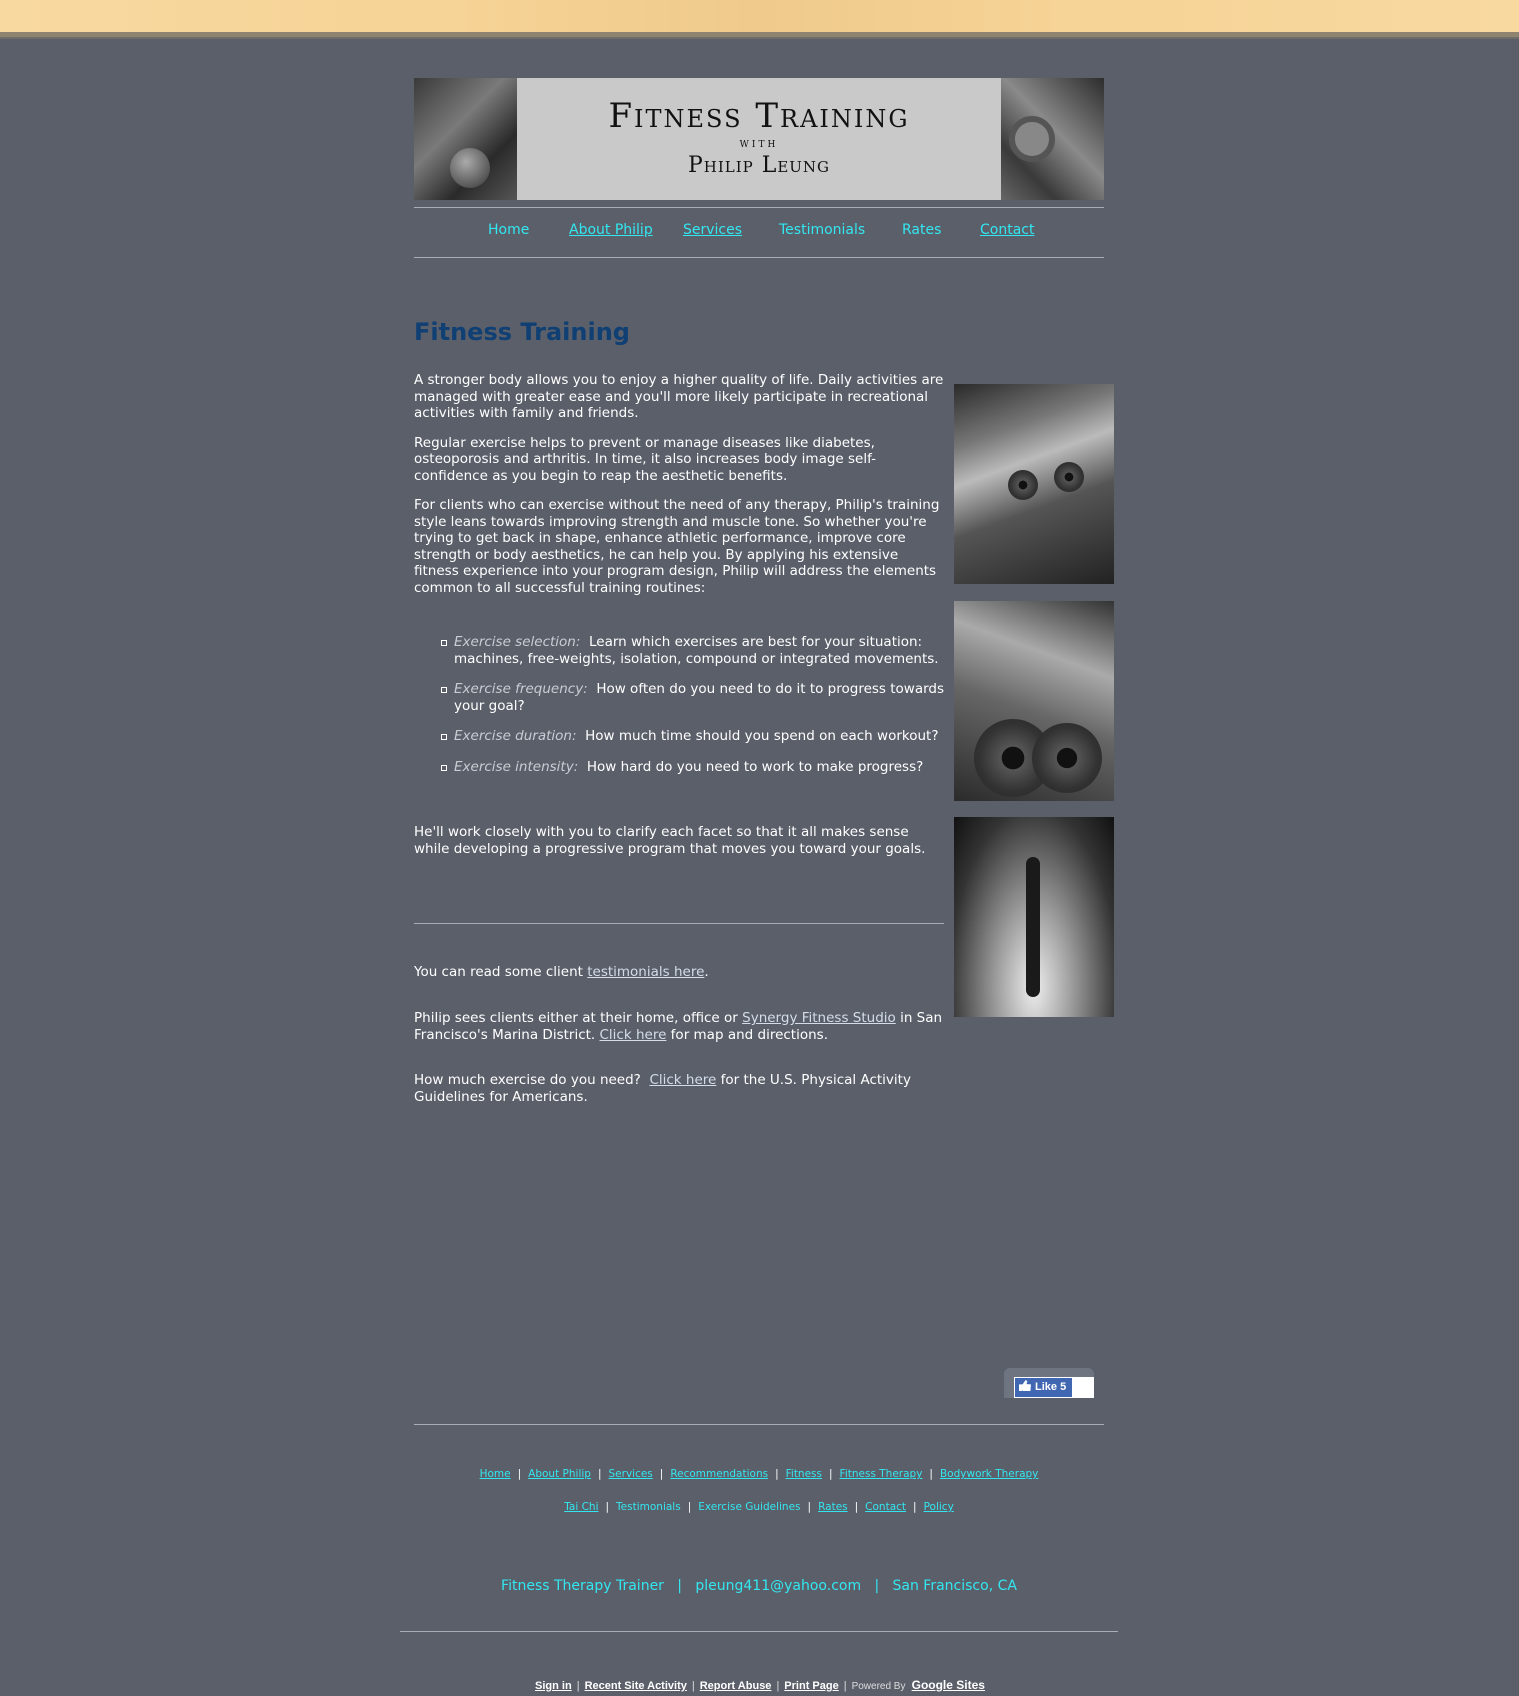 The image size is (1519, 1696). Describe the element at coordinates (759, 207) in the screenshot. I see `nav-top-divider` at that location.